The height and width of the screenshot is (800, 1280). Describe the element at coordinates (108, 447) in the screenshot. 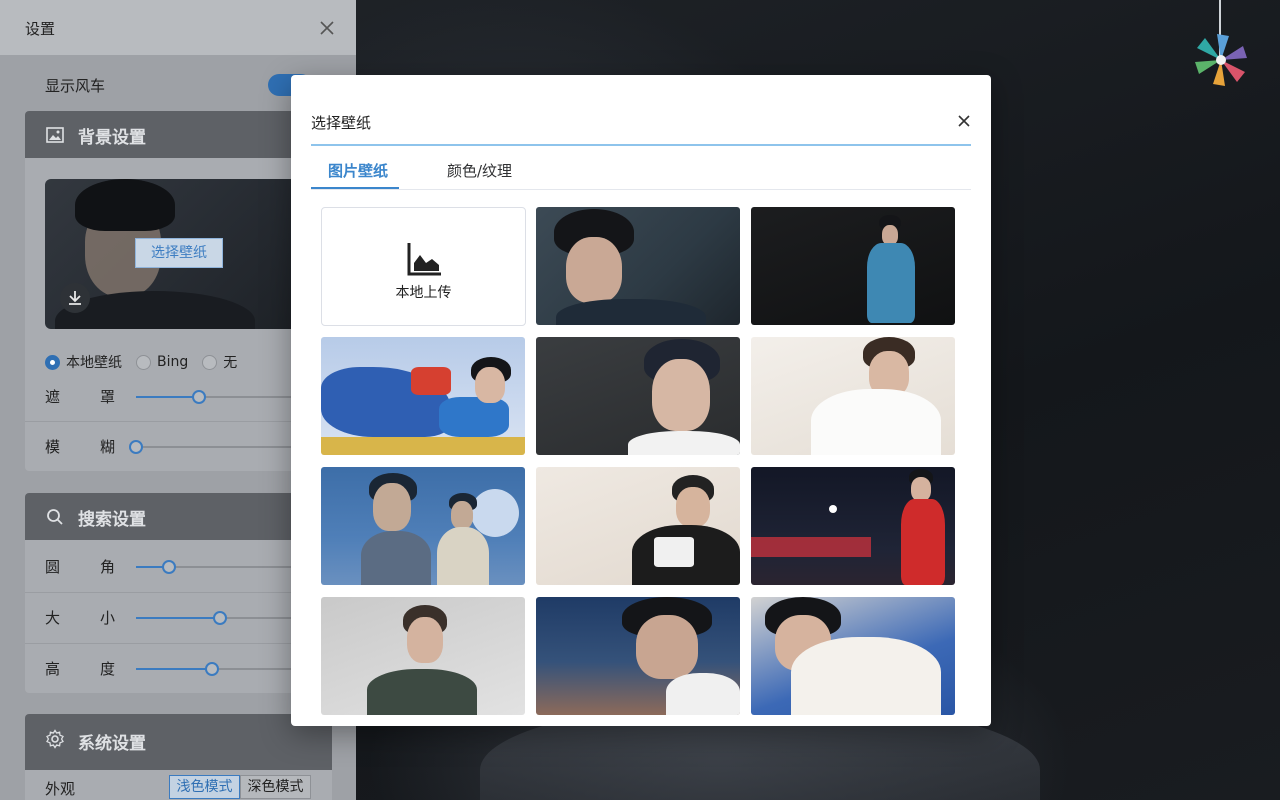

I see `slider-label: 糊` at that location.